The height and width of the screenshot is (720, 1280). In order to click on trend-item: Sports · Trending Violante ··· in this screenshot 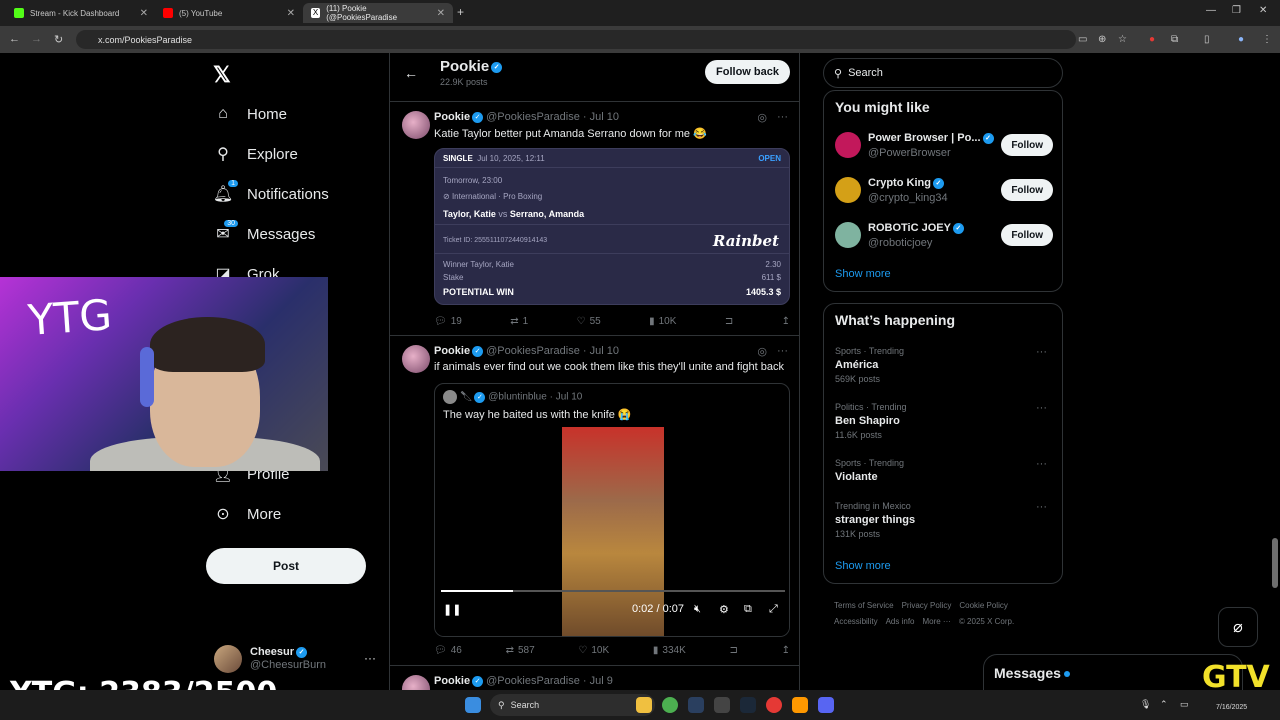, I will do `click(944, 470)`.